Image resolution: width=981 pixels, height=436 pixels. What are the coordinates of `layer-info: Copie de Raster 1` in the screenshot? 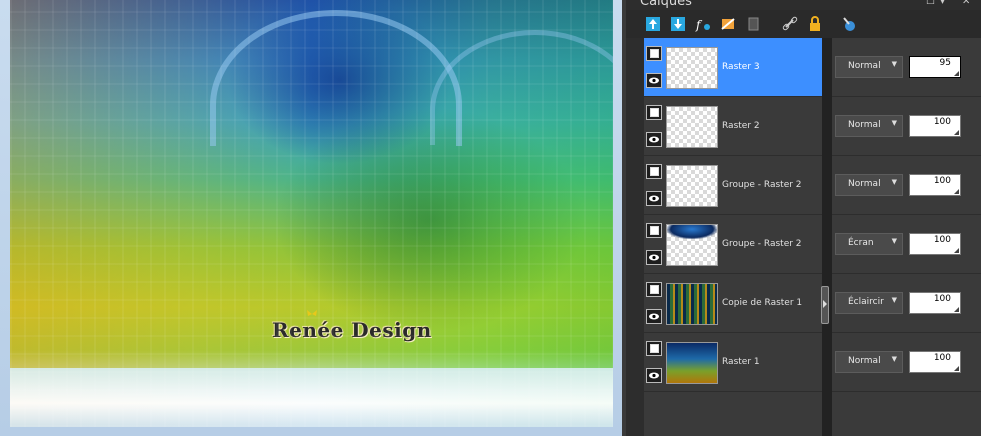 It's located at (733, 303).